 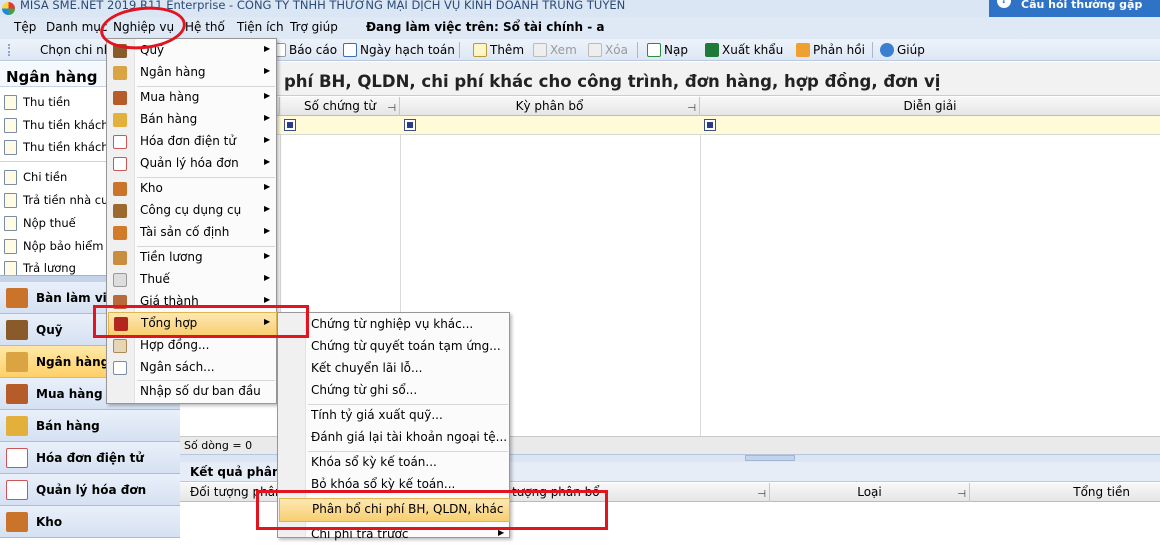 What do you see at coordinates (670, 125) in the screenshot?
I see `grid-filter-row` at bounding box center [670, 125].